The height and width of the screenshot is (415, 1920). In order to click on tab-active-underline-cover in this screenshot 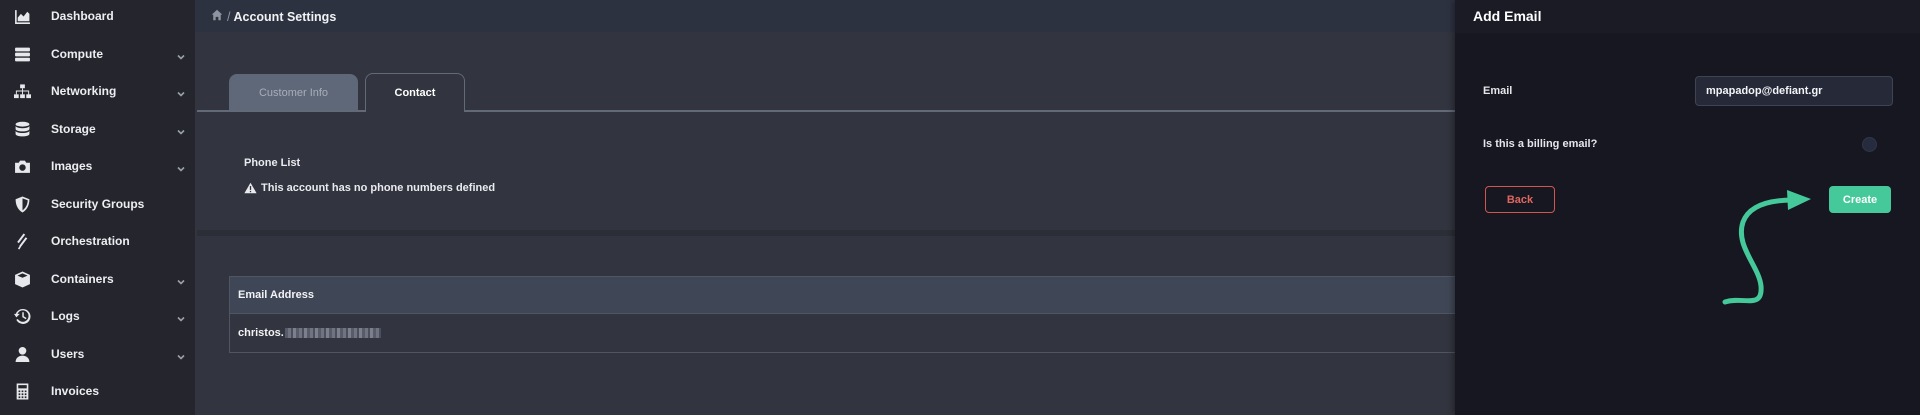, I will do `click(415, 110)`.